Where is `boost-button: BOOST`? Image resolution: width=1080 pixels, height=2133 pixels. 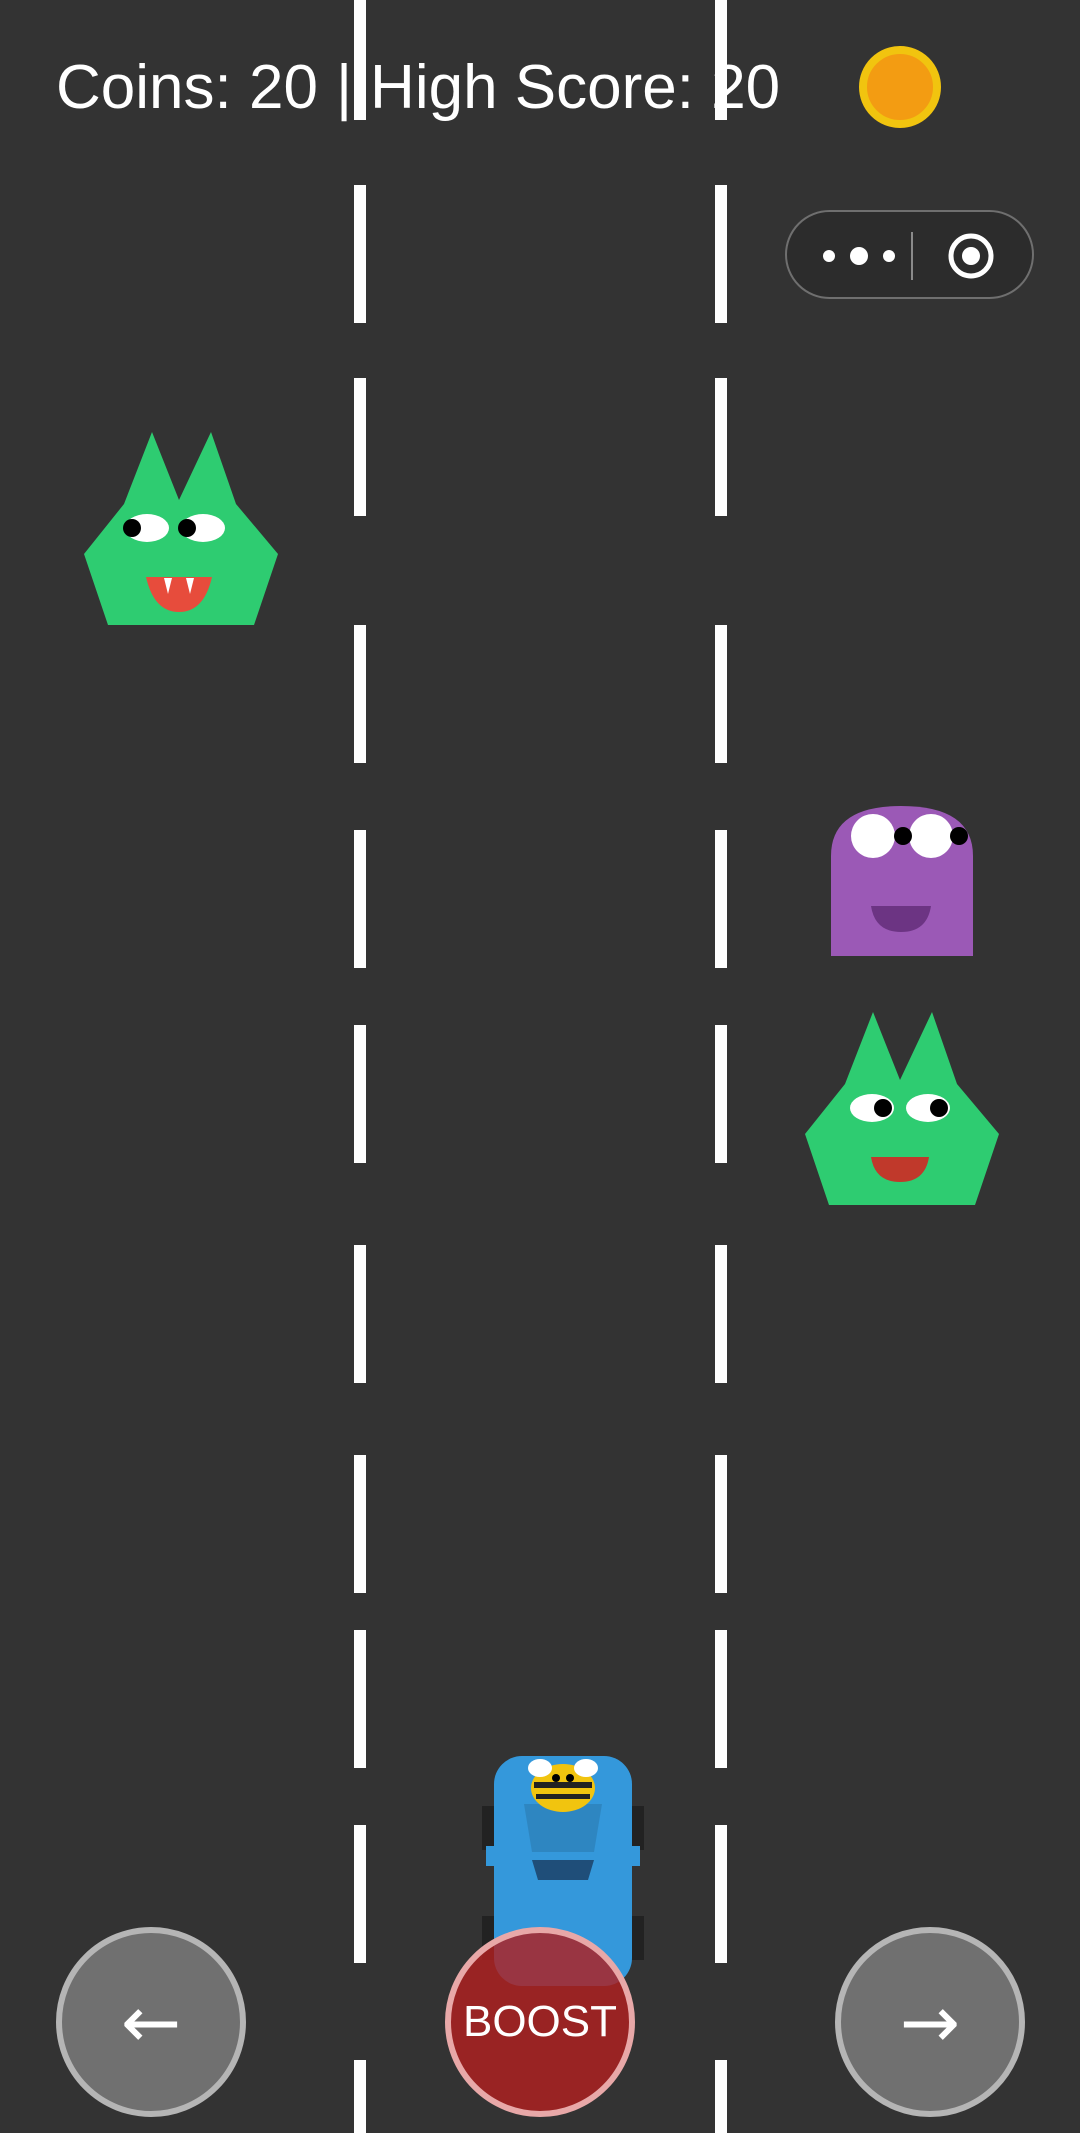
boost-button: BOOST is located at coordinates (540, 2022).